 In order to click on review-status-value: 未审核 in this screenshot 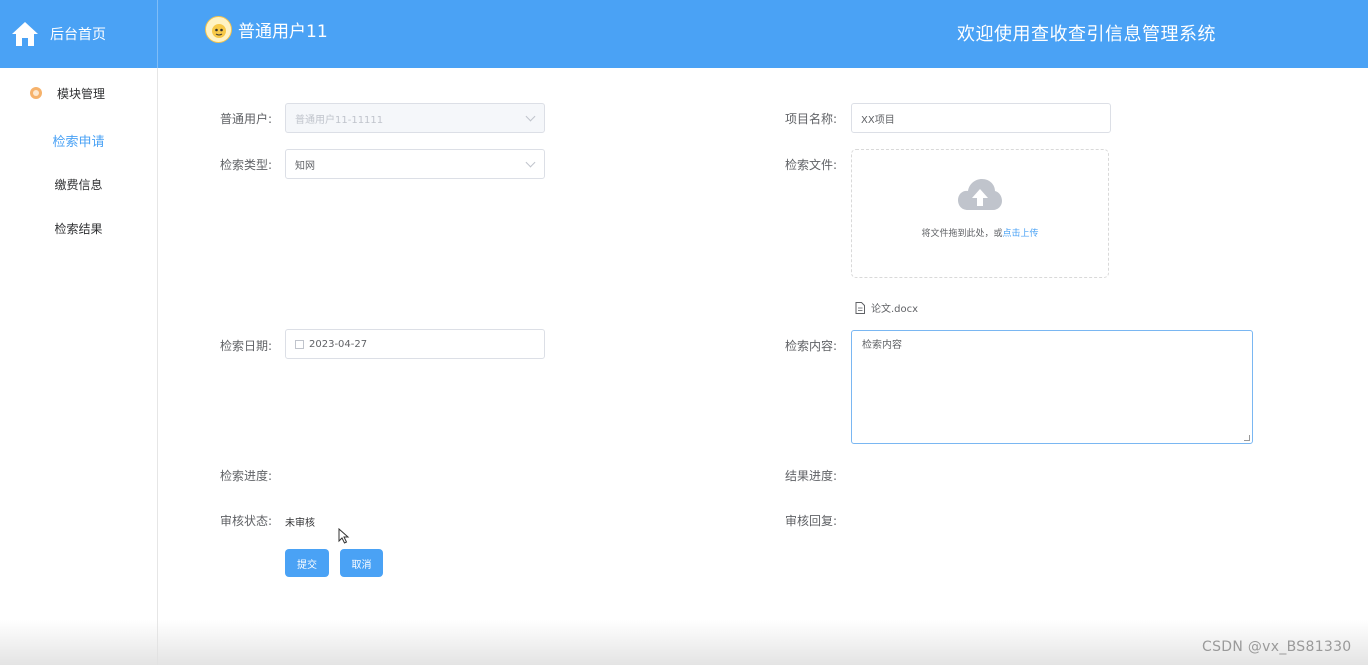, I will do `click(300, 523)`.